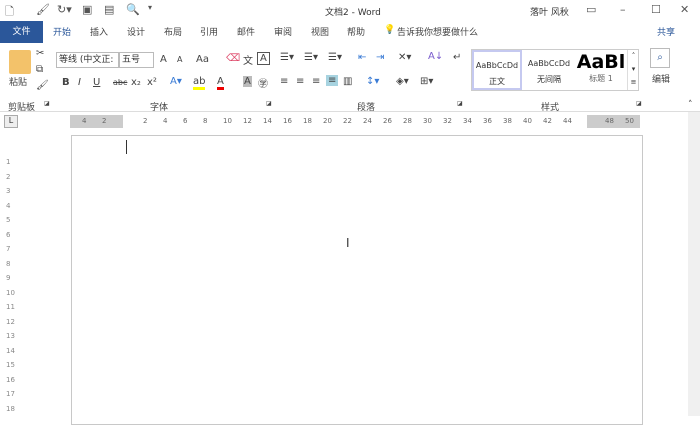  What do you see at coordinates (109, 9) in the screenshot?
I see `insert-icon: ▤` at bounding box center [109, 9].